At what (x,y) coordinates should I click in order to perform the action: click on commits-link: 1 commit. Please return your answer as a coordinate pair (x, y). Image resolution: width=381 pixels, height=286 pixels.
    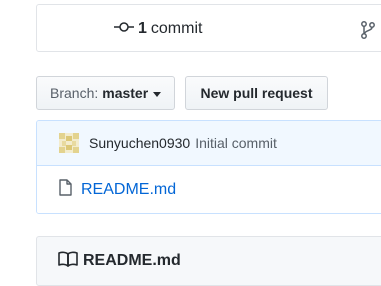
    Looking at the image, I should click on (157, 29).